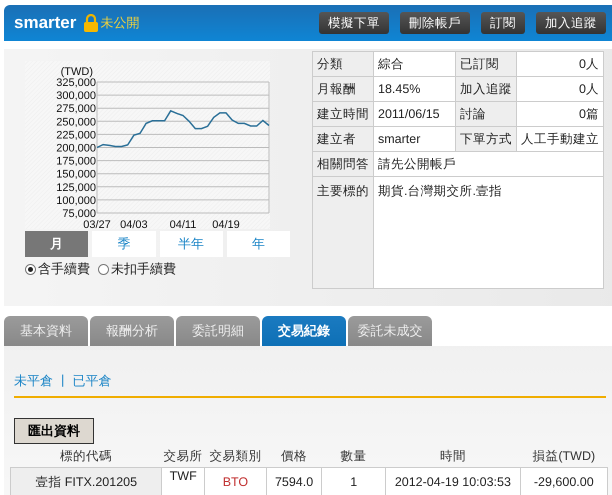 This screenshot has height=495, width=612. I want to click on y-axis-label: 125,000, so click(76, 188).